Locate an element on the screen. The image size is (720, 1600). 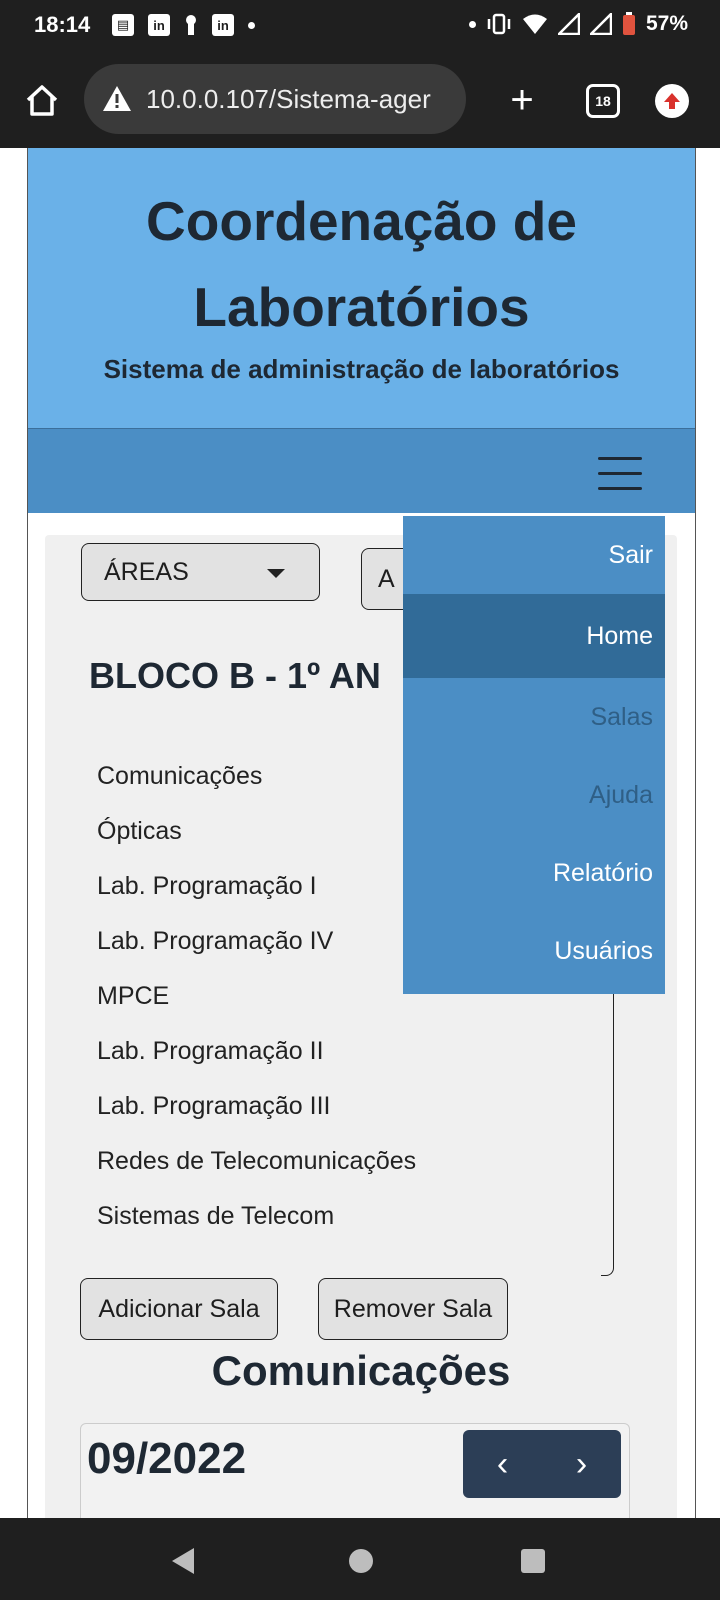
address-bar: 10.0.0.107/Sistema-ager is located at coordinates (275, 99).